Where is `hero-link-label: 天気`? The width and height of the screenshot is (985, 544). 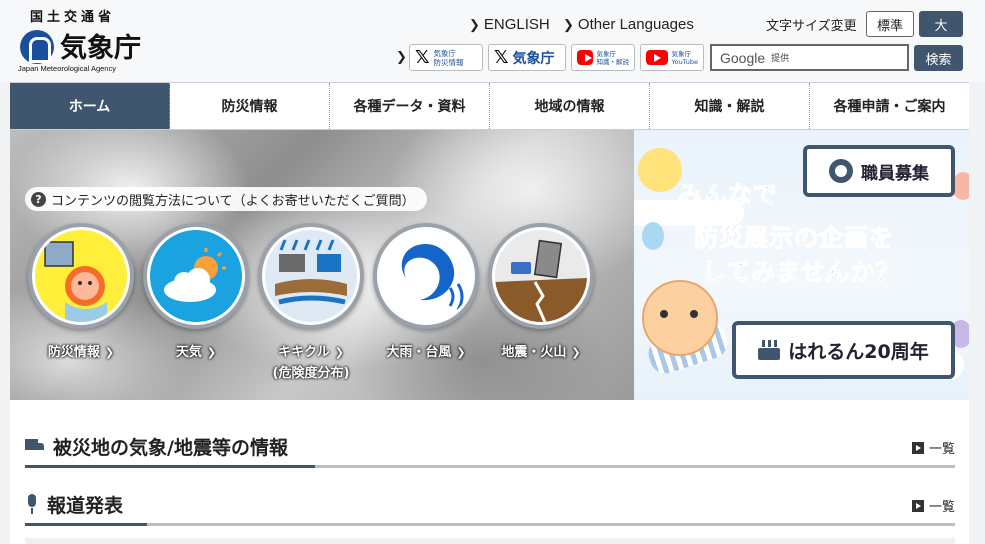 hero-link-label: 天気 is located at coordinates (188, 352).